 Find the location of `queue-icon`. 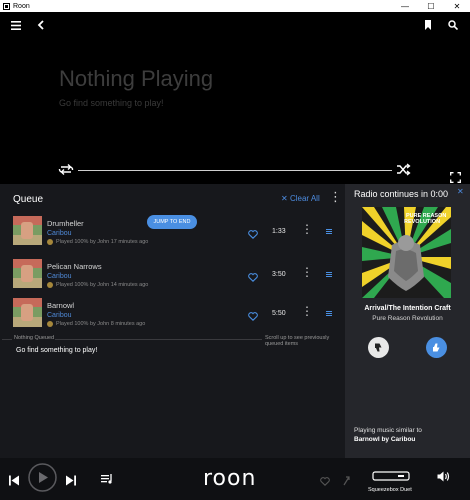

queue-icon is located at coordinates (107, 481).